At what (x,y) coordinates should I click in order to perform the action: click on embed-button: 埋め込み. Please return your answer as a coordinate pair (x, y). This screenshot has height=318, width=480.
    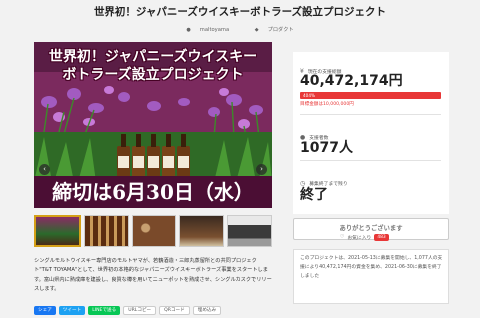
    Looking at the image, I should click on (207, 310).